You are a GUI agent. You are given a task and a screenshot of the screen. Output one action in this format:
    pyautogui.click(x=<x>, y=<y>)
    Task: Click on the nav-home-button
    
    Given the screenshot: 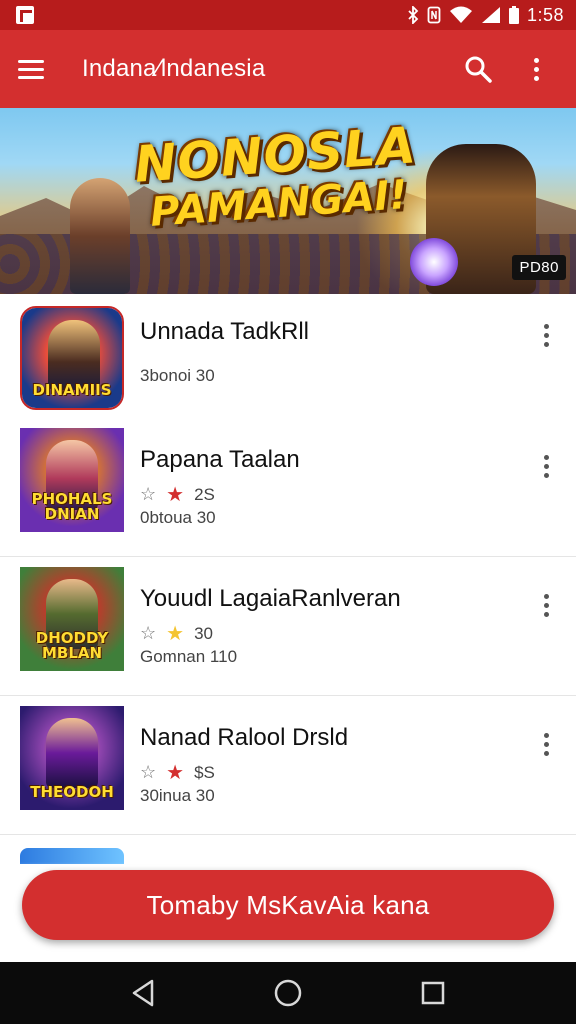 What is the action you would take?
    pyautogui.click(x=288, y=993)
    